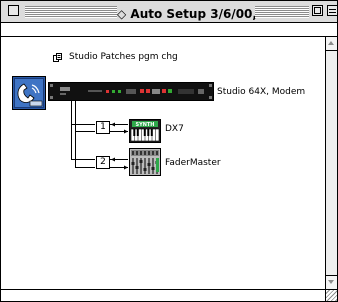 Image resolution: width=338 pixels, height=302 pixels. I want to click on rack-interface-icon, so click(131, 91).